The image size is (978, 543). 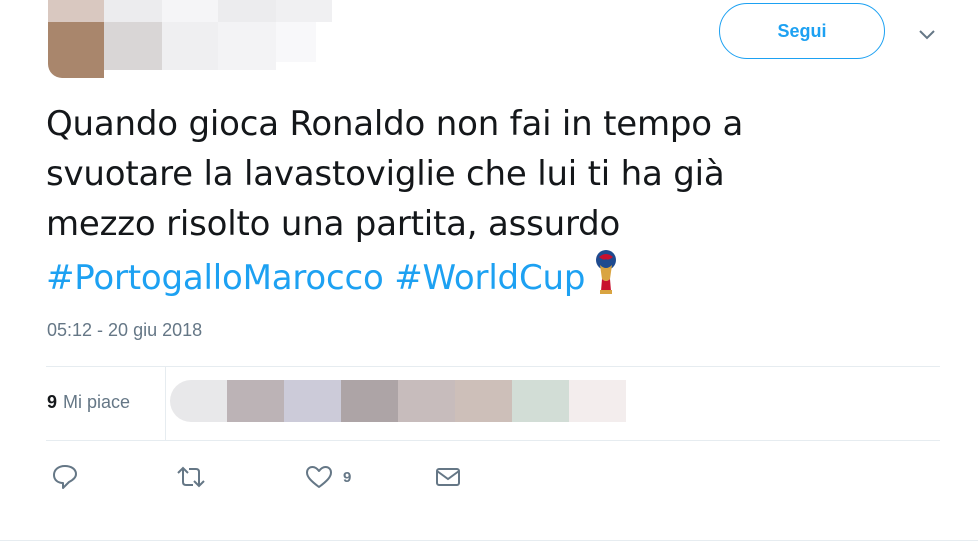 I want to click on tweet-line: mezzo risolto una partita, assurdo, so click(x=333, y=224).